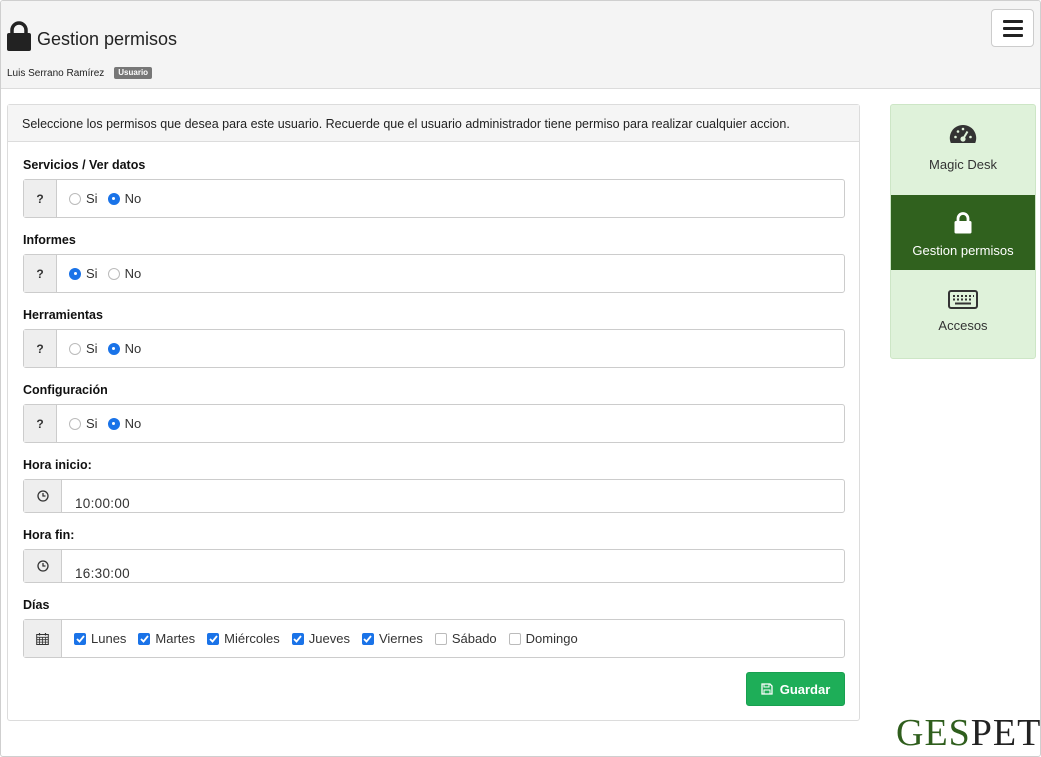 The height and width of the screenshot is (757, 1041). I want to click on perm-group-informes: ? Si No, so click(434, 273).